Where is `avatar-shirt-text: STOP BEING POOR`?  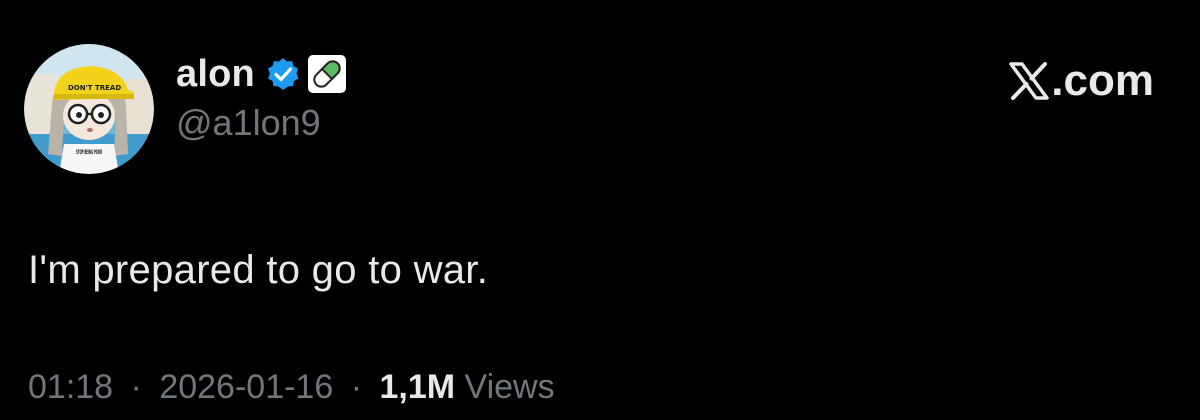 avatar-shirt-text: STOP BEING POOR is located at coordinates (89, 152).